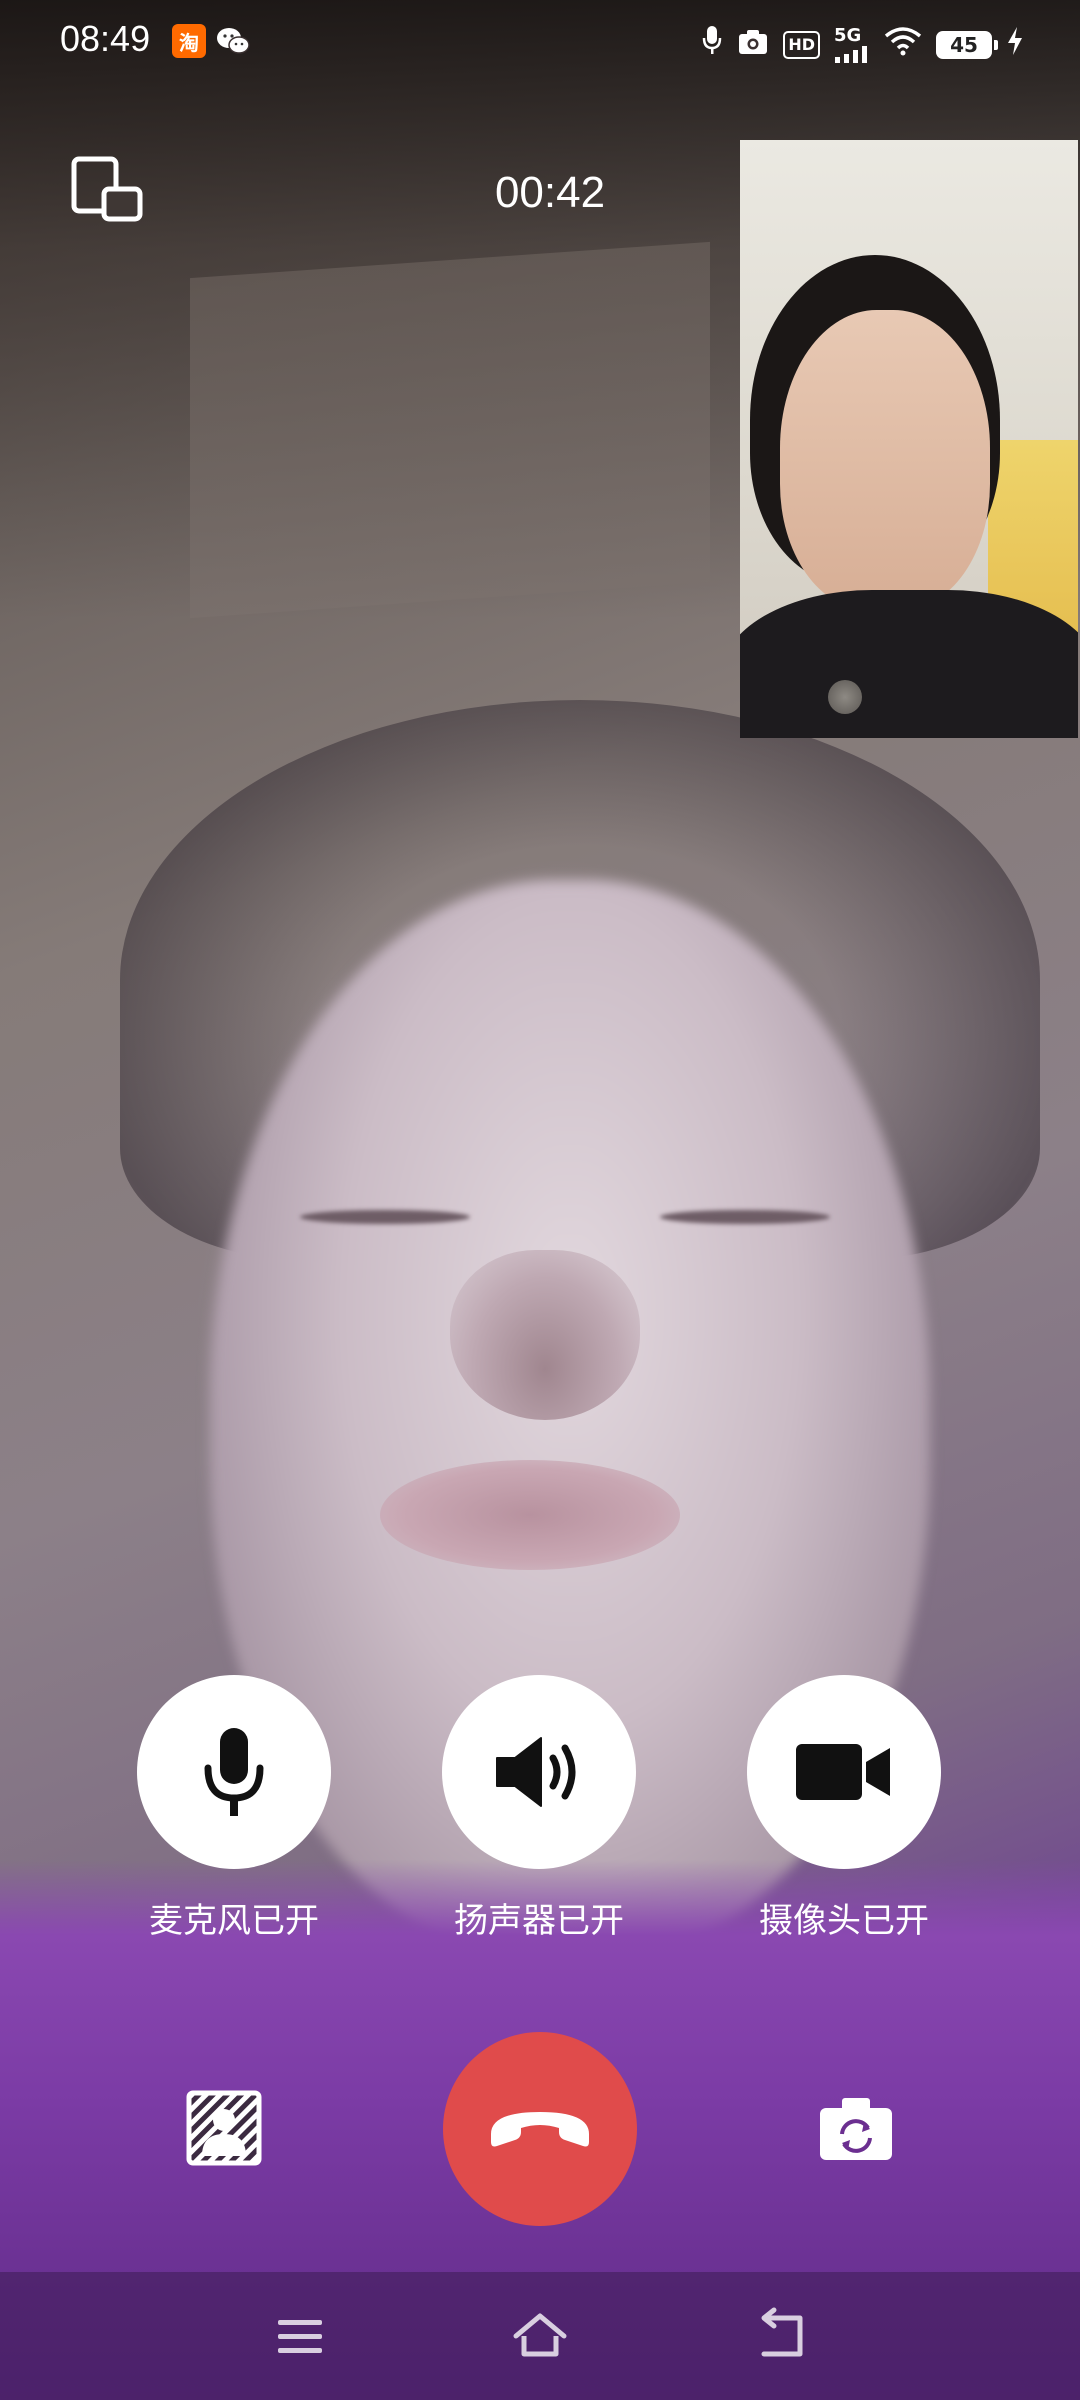 Image resolution: width=1080 pixels, height=2400 pixels. Describe the element at coordinates (903, 45) in the screenshot. I see `wifi-icon` at that location.